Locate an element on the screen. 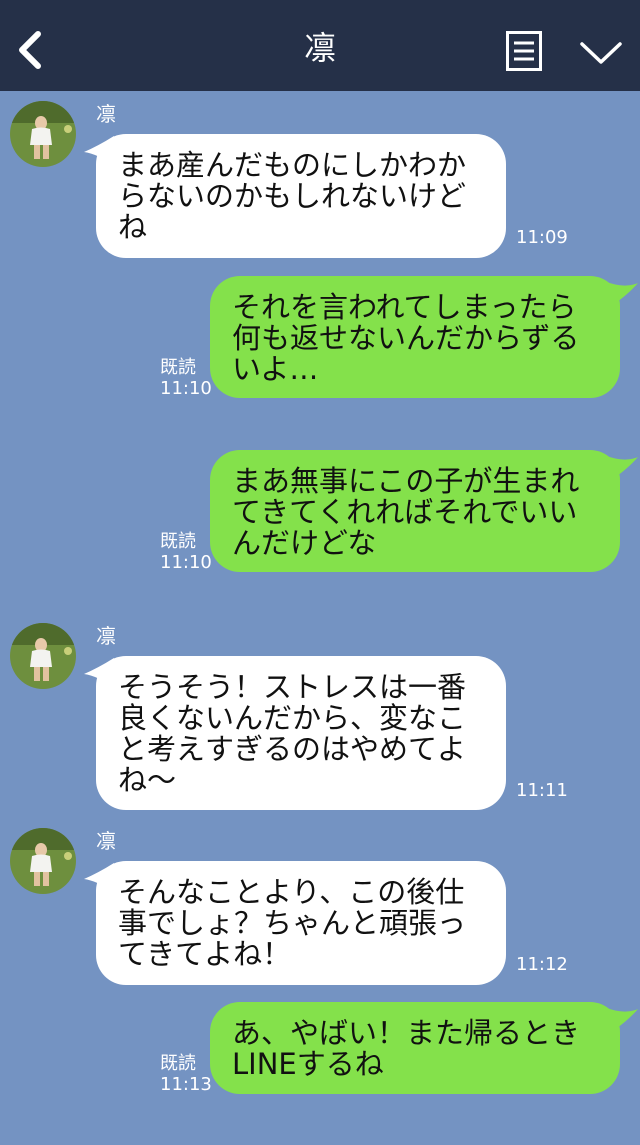 This screenshot has width=640, height=1145. menu-button is located at coordinates (524, 51).